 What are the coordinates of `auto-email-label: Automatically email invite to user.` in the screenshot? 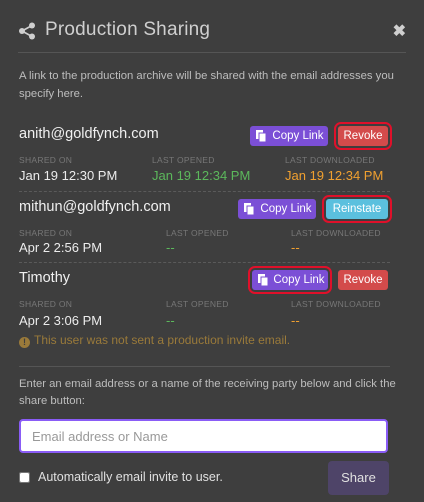 It's located at (130, 477).